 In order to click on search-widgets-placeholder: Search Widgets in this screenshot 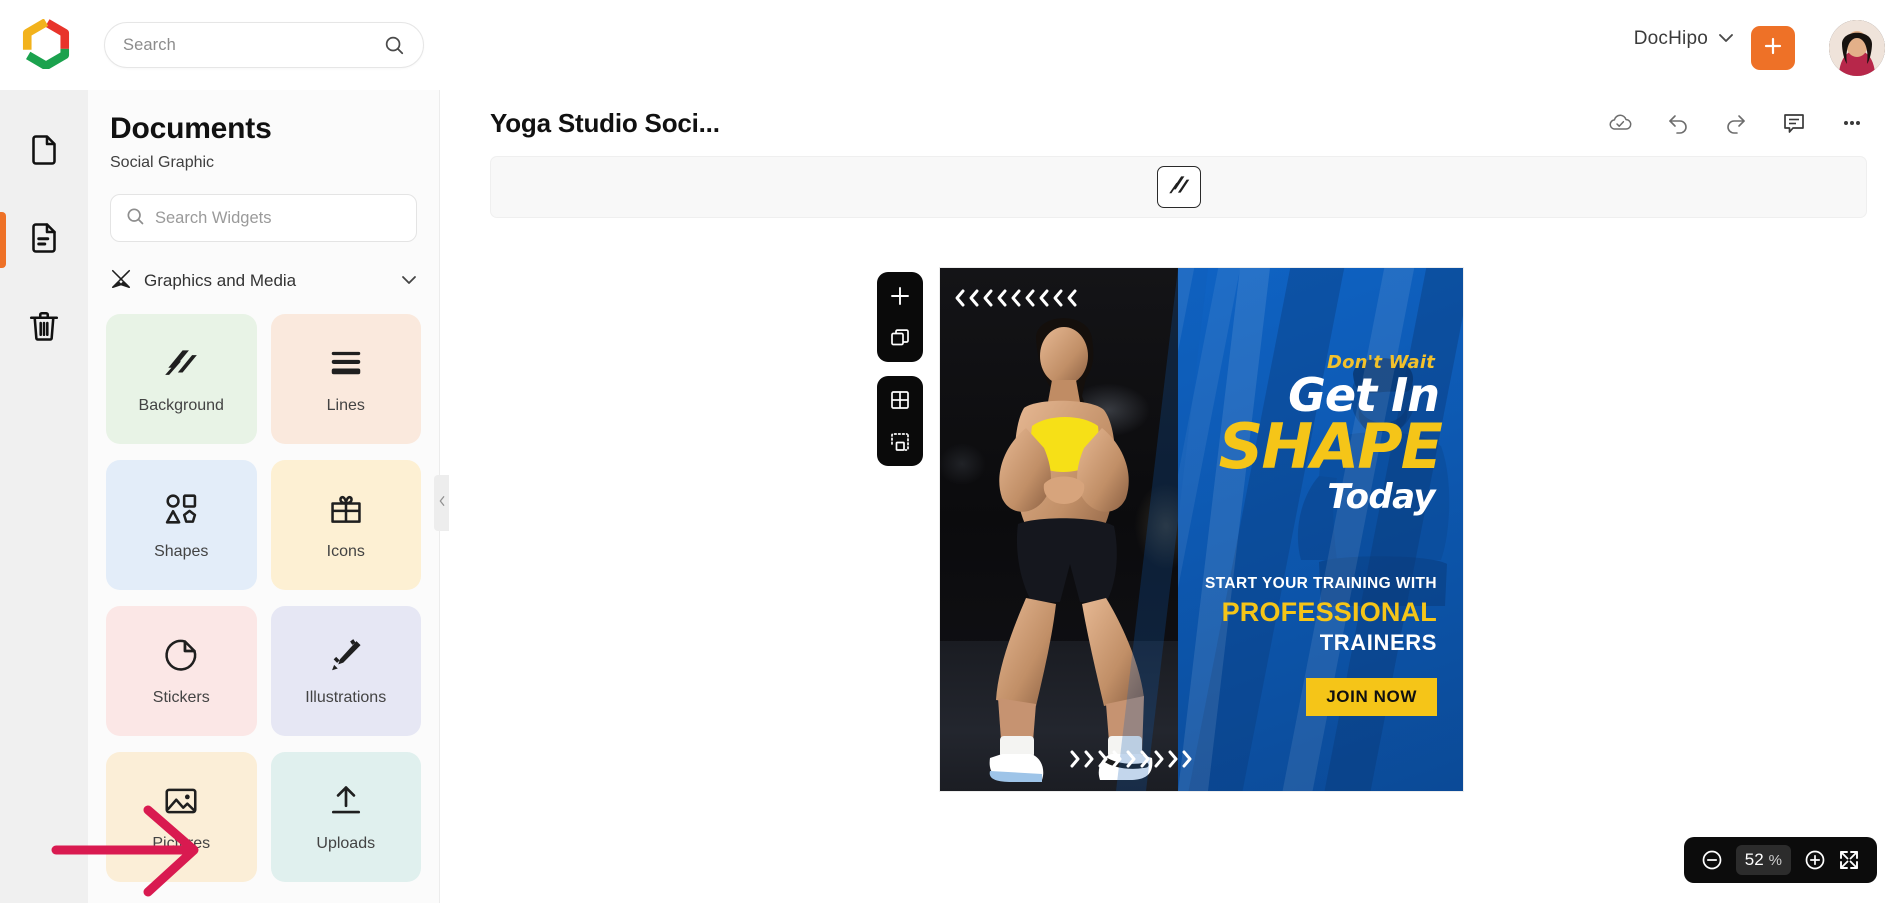, I will do `click(213, 217)`.